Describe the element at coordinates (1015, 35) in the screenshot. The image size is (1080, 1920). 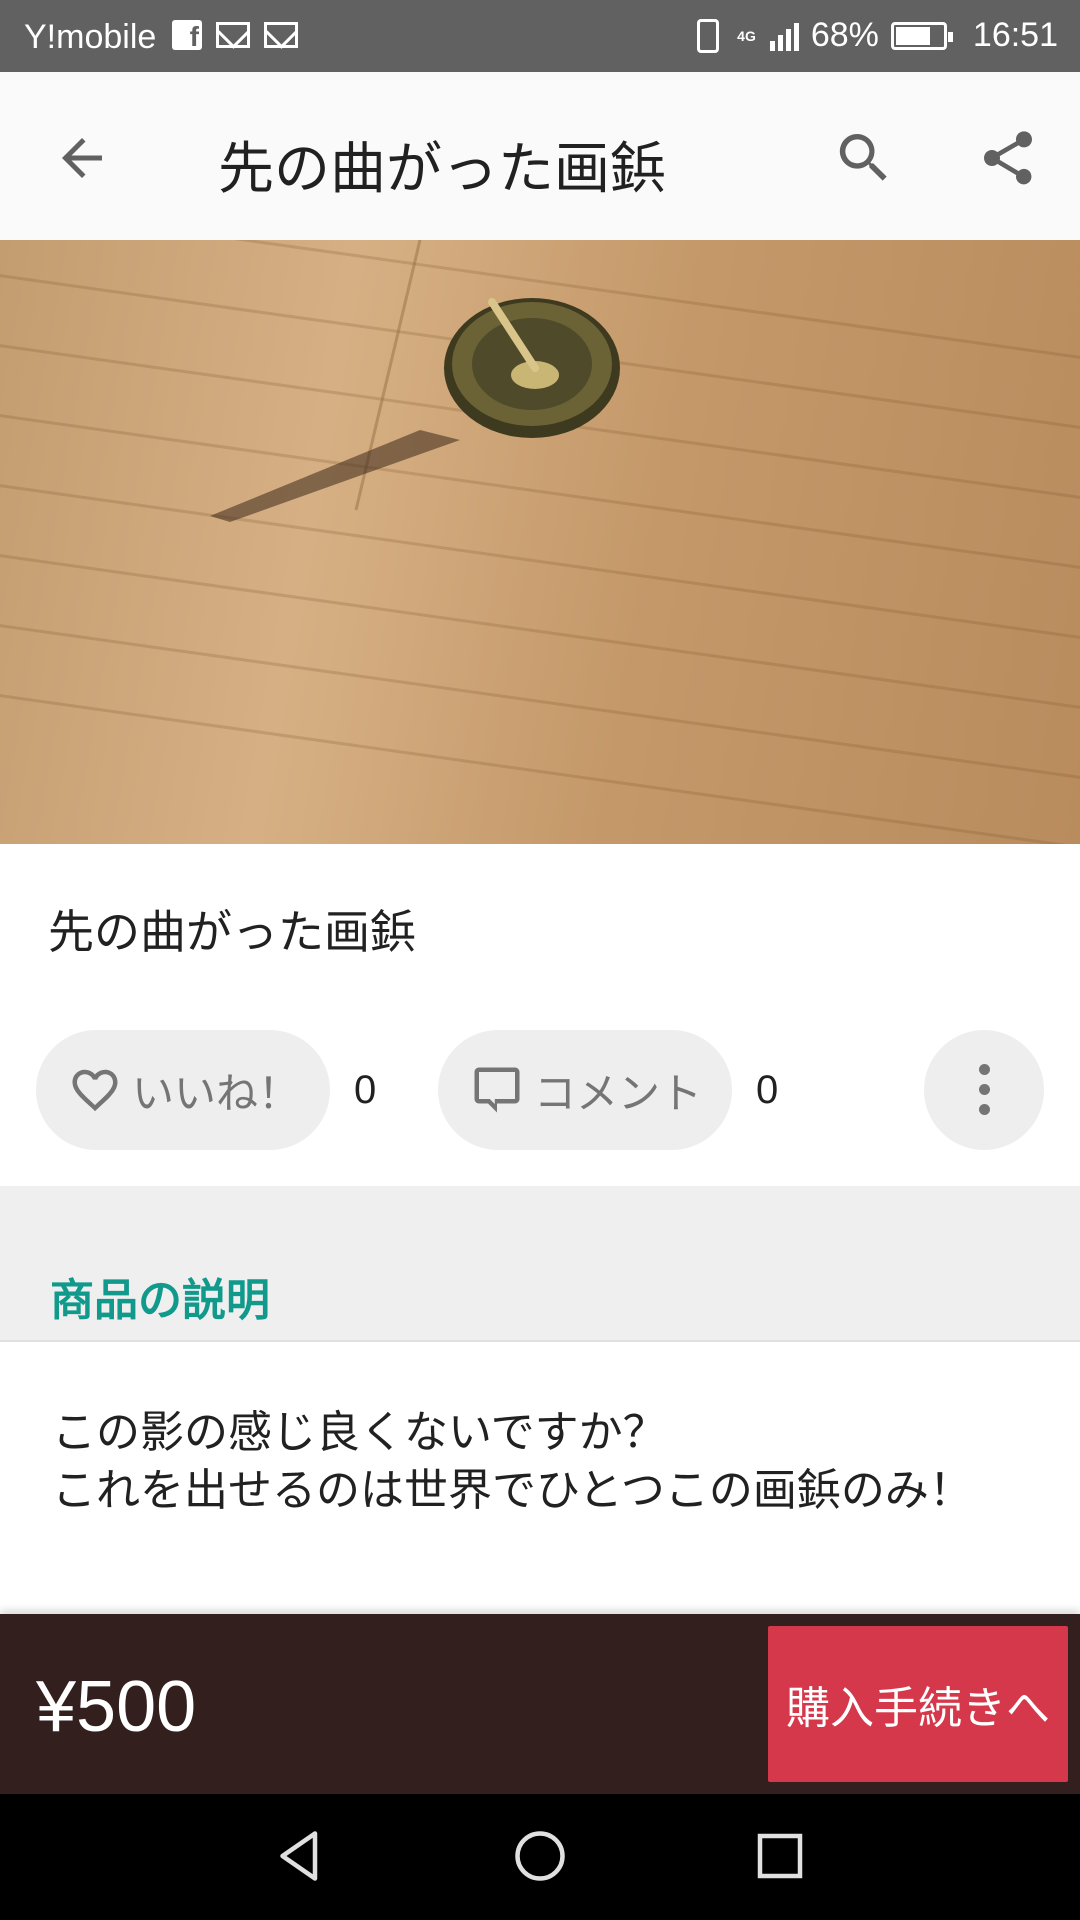
I see `clock: 16:51` at that location.